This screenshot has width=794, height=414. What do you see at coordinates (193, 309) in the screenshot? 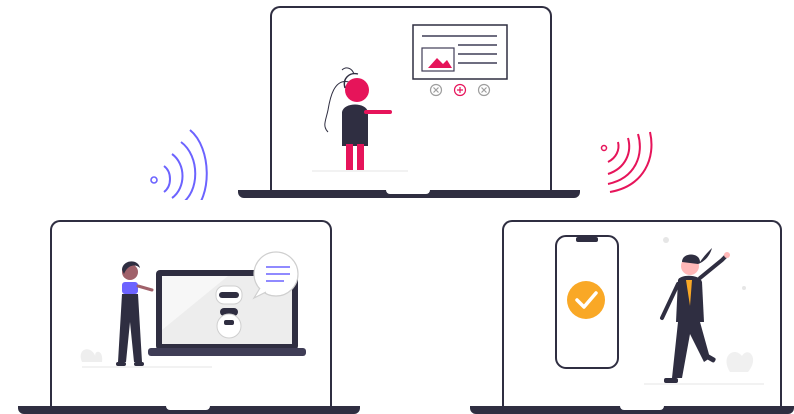
I see `left-laptop-content` at bounding box center [193, 309].